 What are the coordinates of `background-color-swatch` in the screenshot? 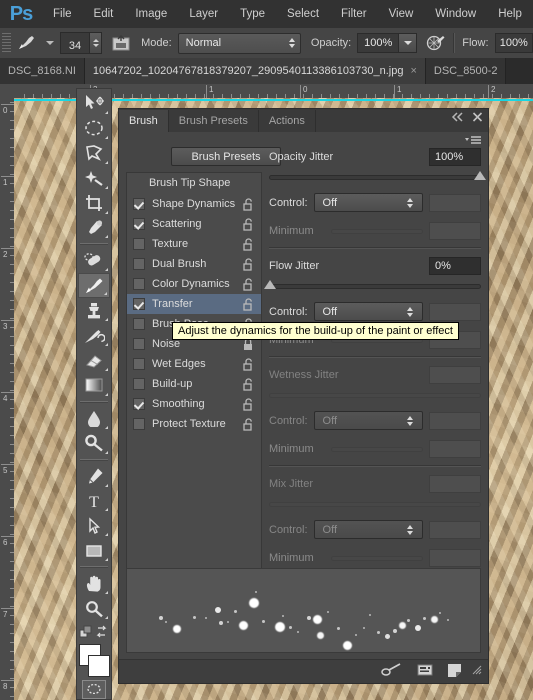 It's located at (99, 666).